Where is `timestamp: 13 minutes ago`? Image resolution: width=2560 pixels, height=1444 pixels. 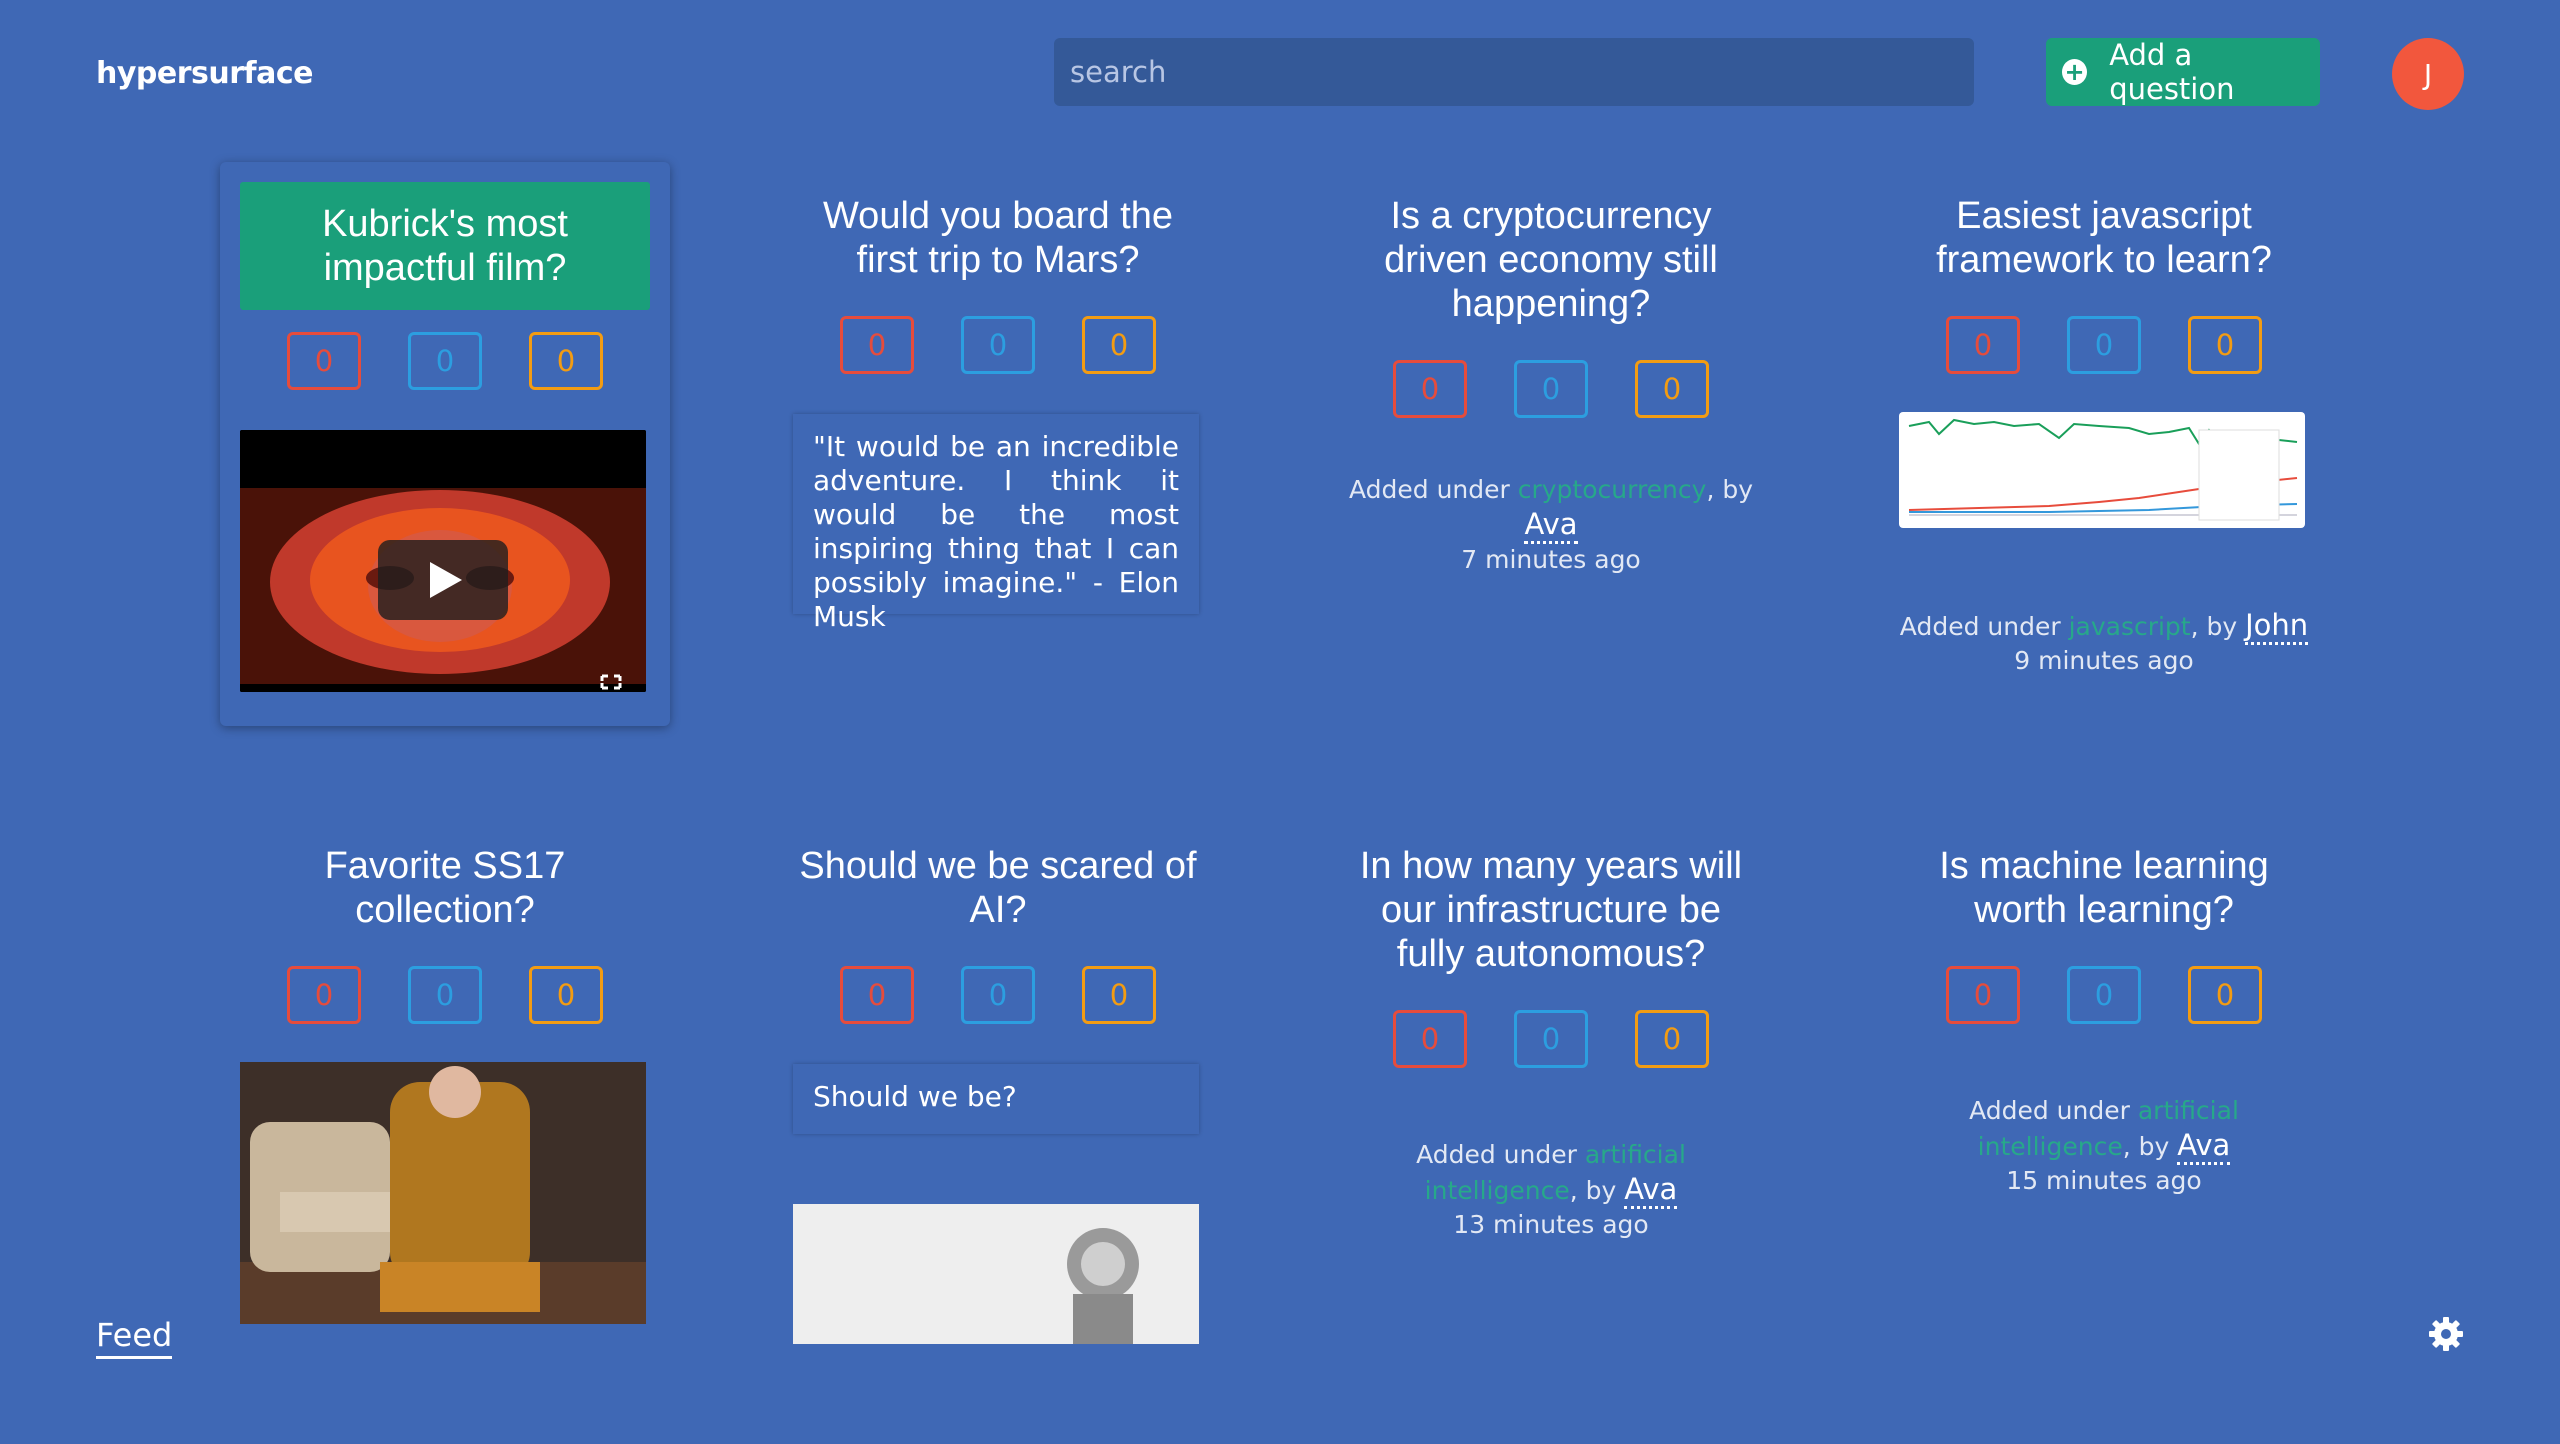 timestamp: 13 minutes ago is located at coordinates (1551, 1224).